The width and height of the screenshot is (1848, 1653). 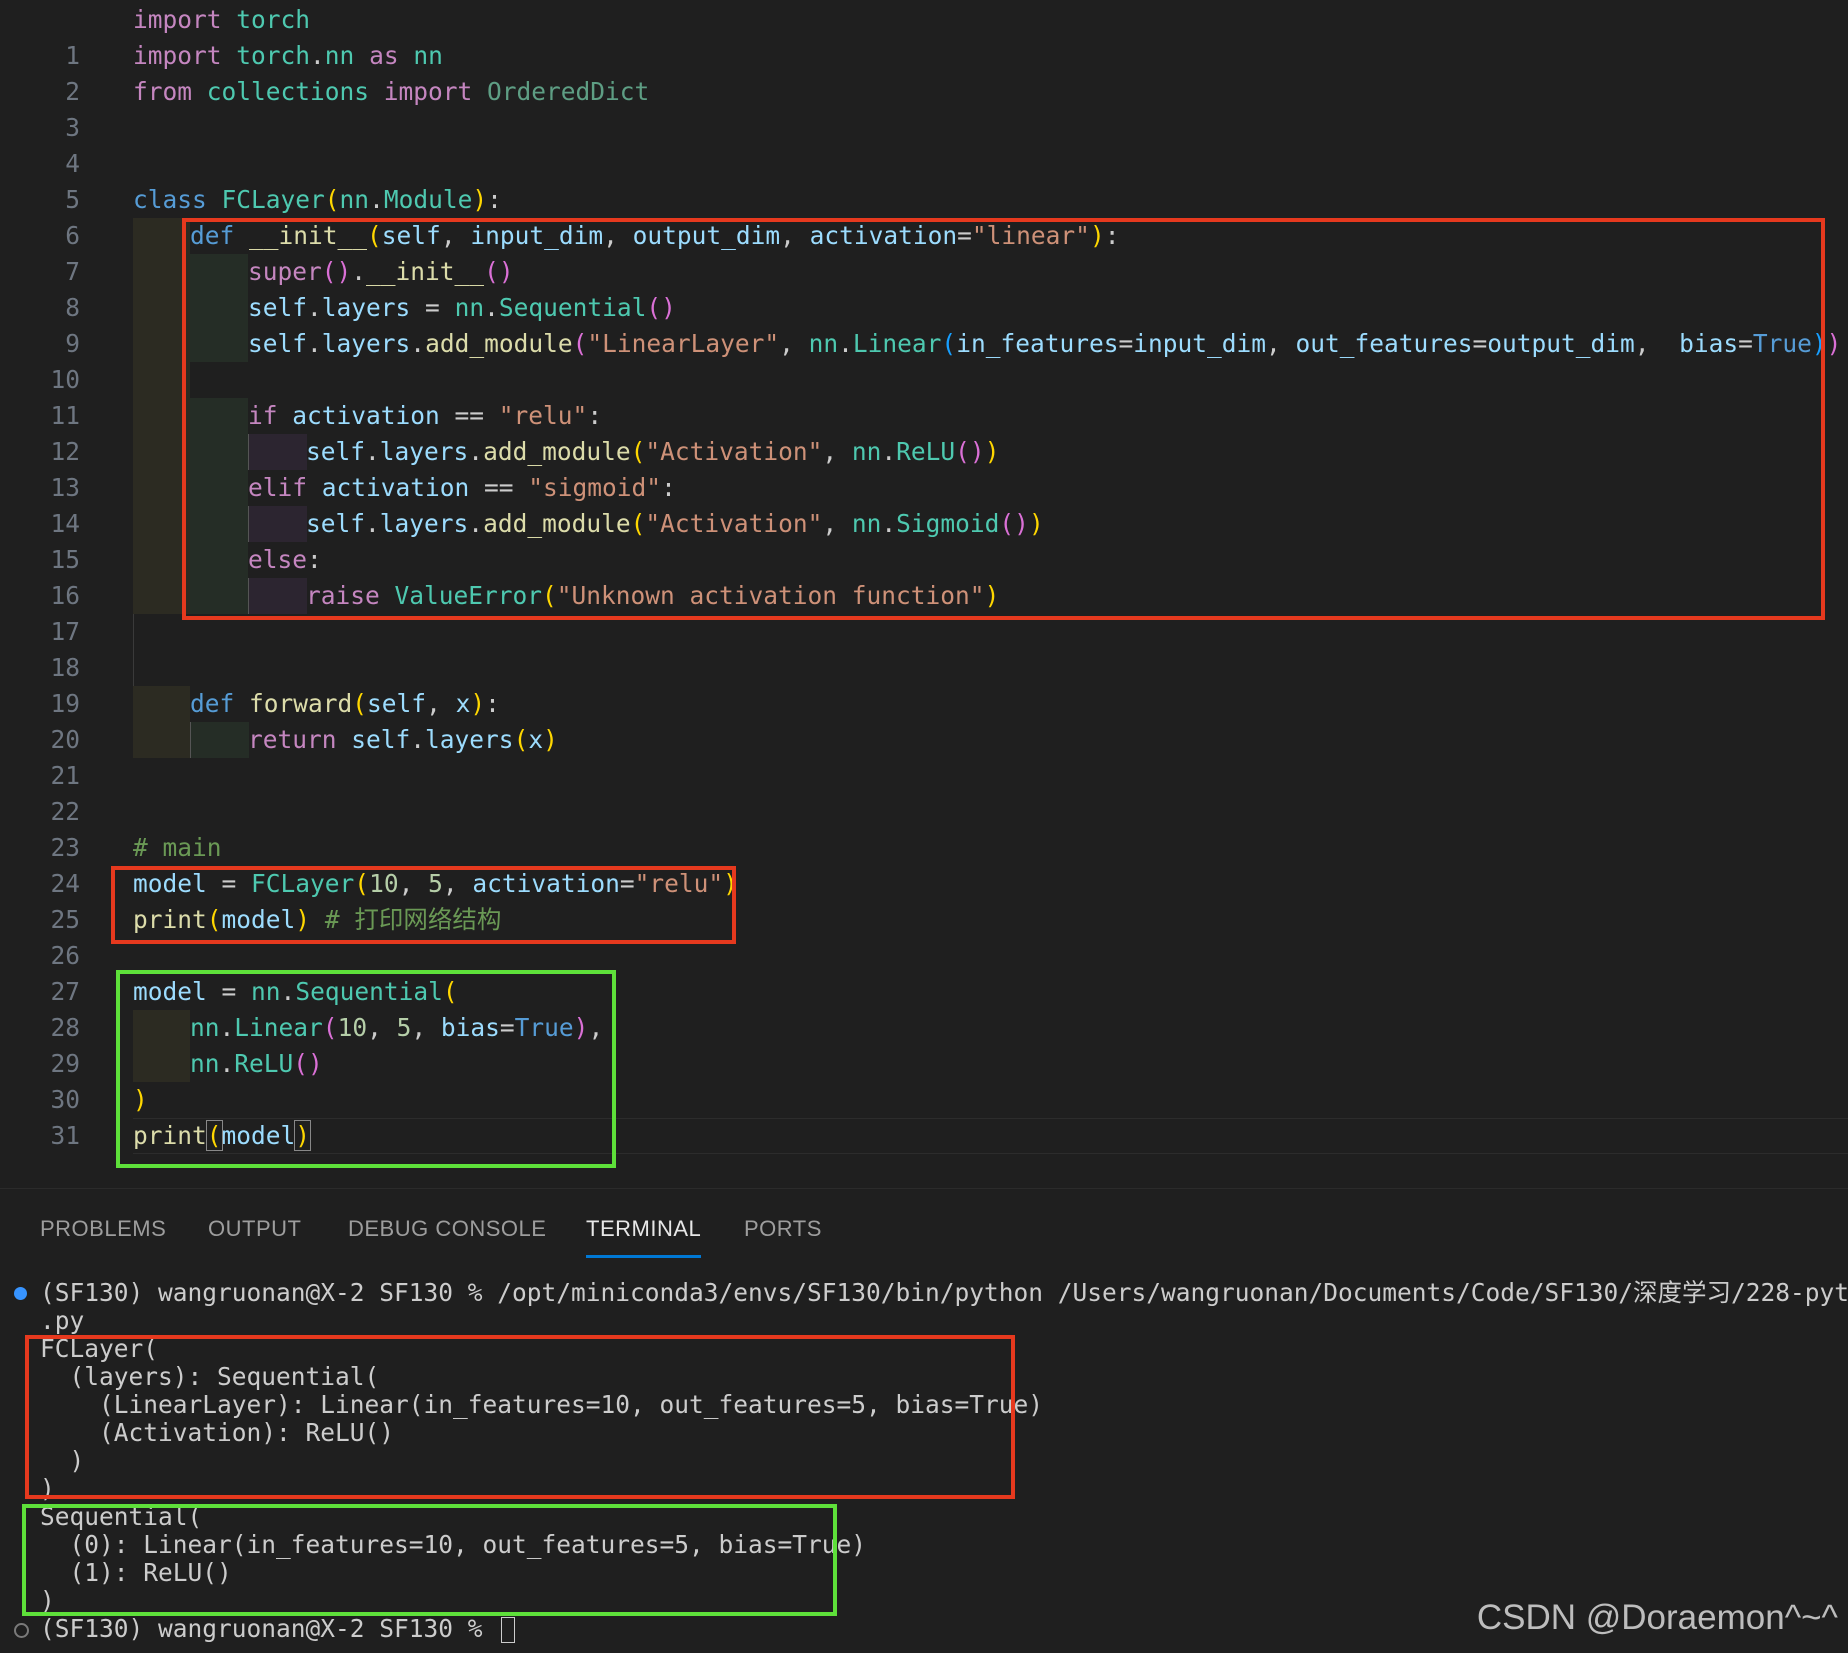 What do you see at coordinates (924, 792) in the screenshot?
I see `code-line: 22` at bounding box center [924, 792].